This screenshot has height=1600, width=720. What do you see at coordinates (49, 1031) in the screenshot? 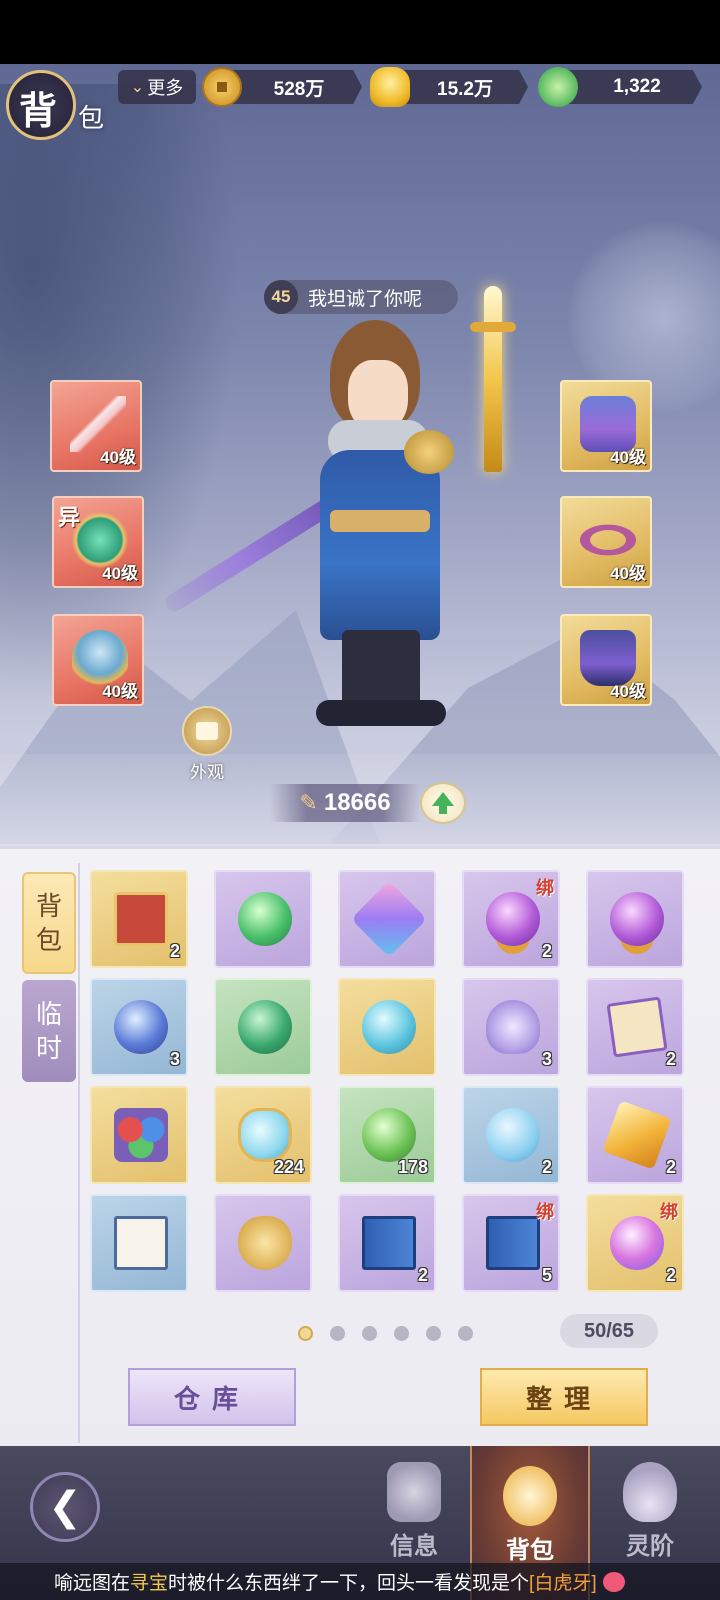
I see `tab-temporary: 临 时` at bounding box center [49, 1031].